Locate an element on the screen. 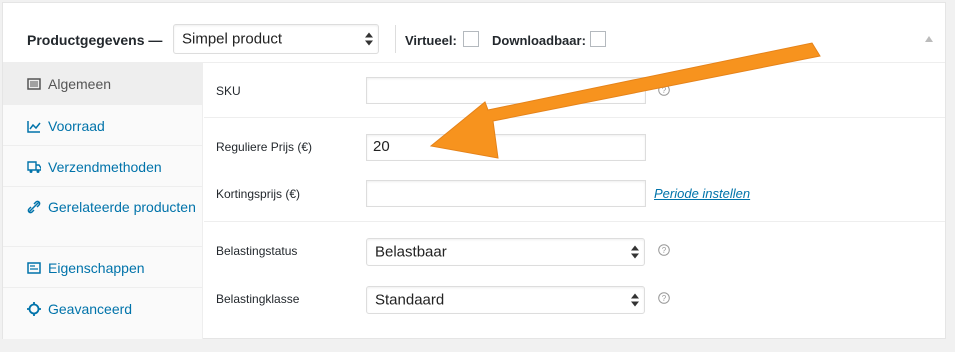 The width and height of the screenshot is (955, 352). tab-label: Verzendmethoden is located at coordinates (105, 167).